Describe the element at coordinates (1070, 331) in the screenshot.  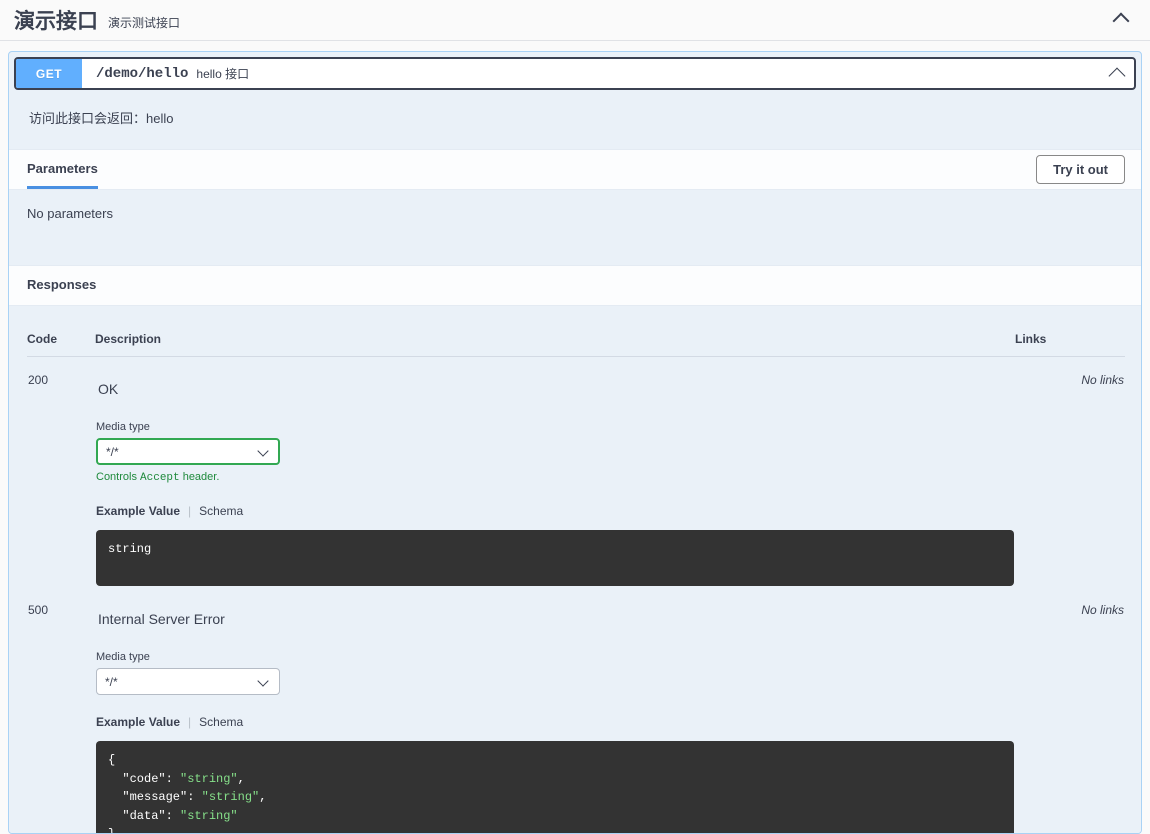
I see `column-header-links: Links` at that location.